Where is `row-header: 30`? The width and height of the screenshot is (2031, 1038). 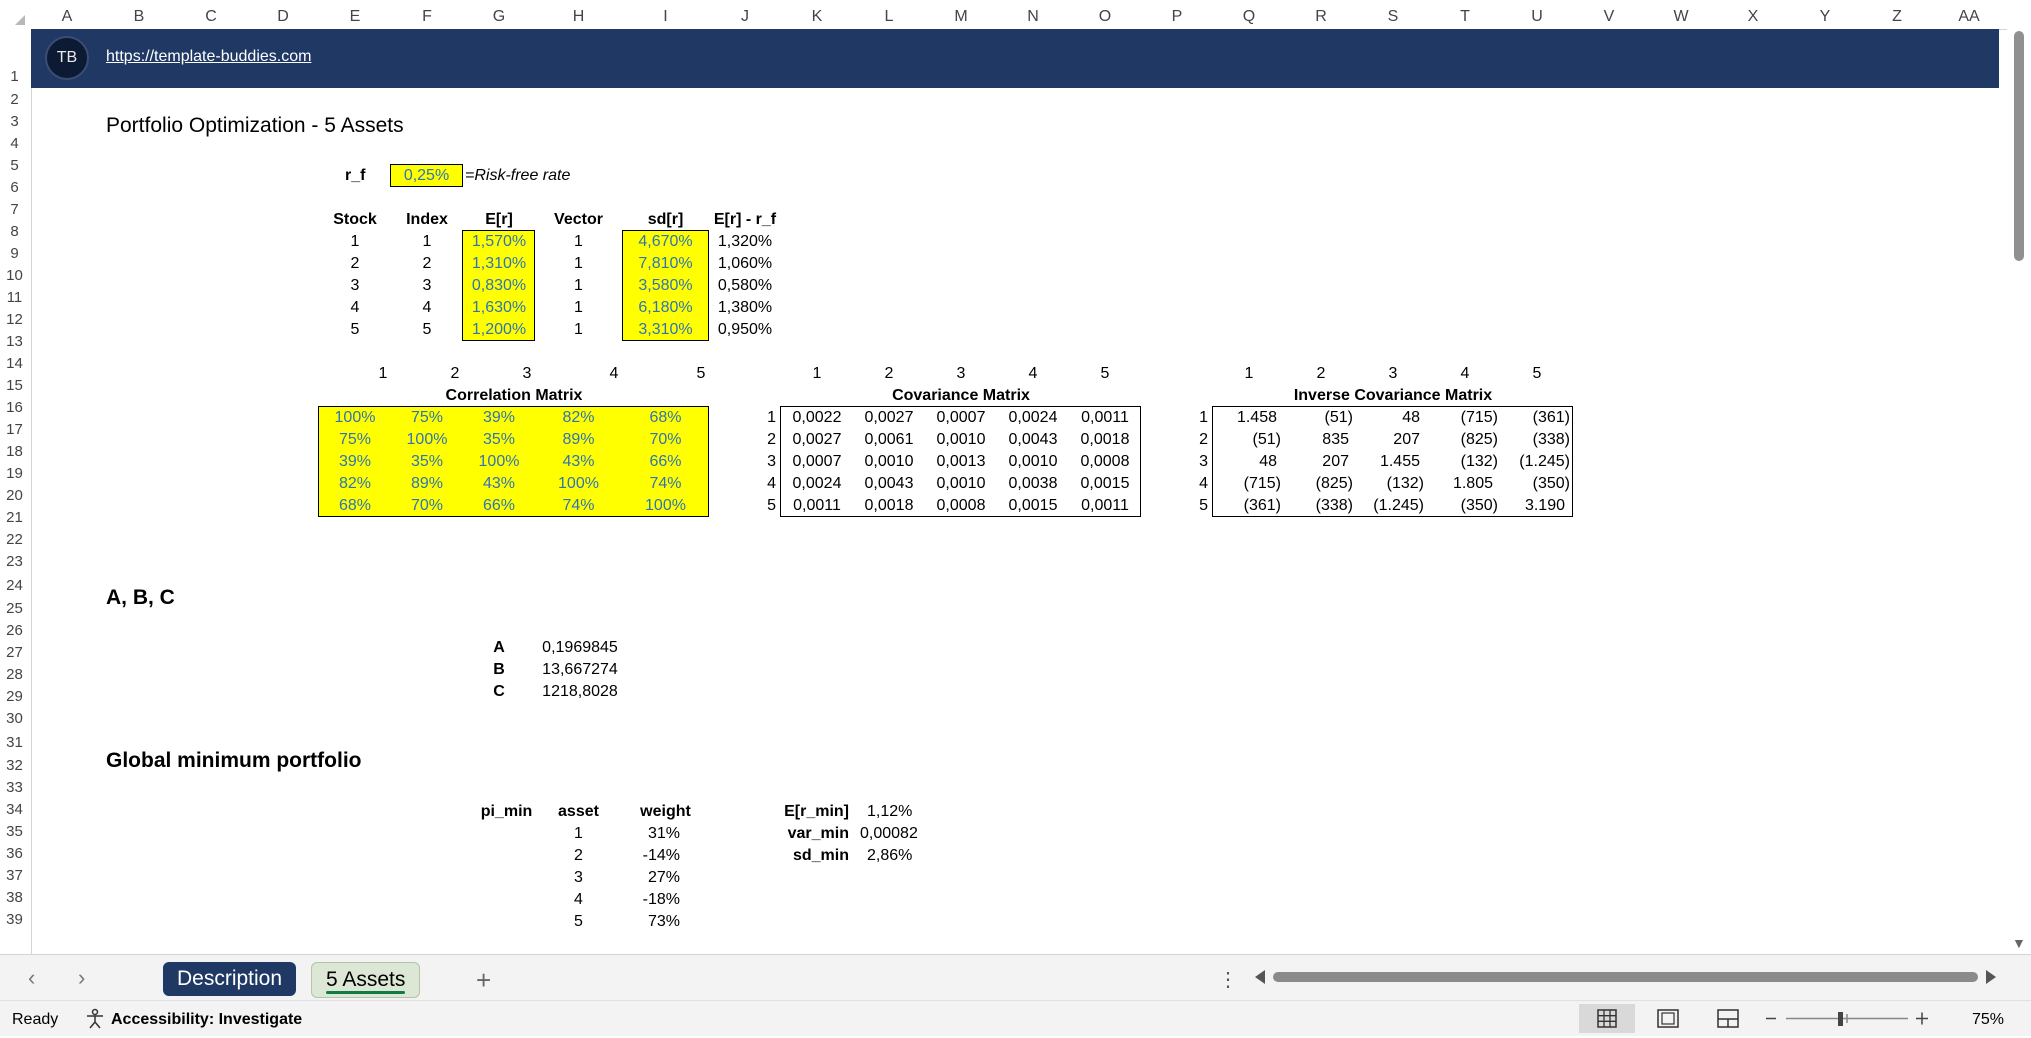 row-header: 30 is located at coordinates (14, 719).